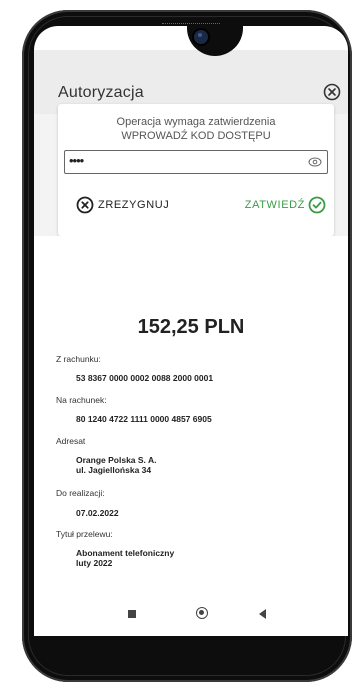 The image size is (354, 690). I want to click on from-account-value: 53 8367 0000 0002 0088 2000 0001, so click(145, 378).